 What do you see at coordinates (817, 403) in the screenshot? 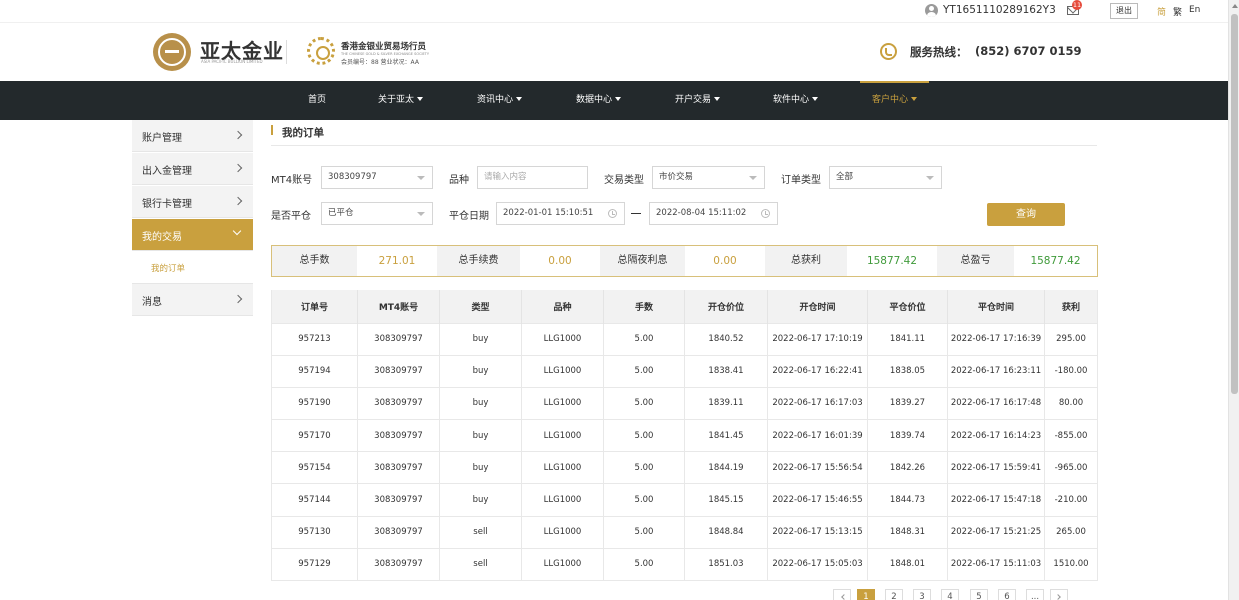
I see `table-cell: 2022-06-17 16:17:03` at bounding box center [817, 403].